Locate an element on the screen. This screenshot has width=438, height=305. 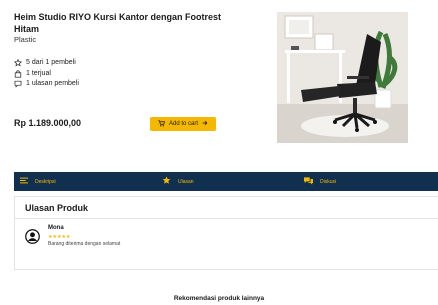
add-to-cart-label: Add to cart is located at coordinates (183, 124).